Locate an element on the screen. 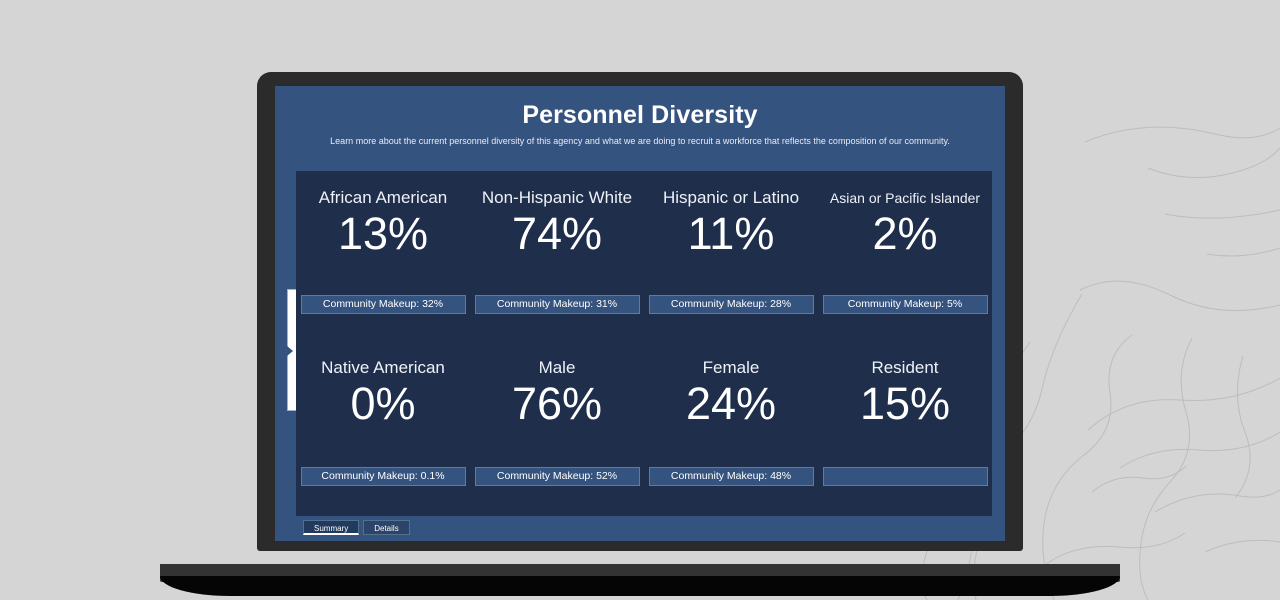 Image resolution: width=1280 pixels, height=600 pixels. stat-label: Male is located at coordinates (557, 367).